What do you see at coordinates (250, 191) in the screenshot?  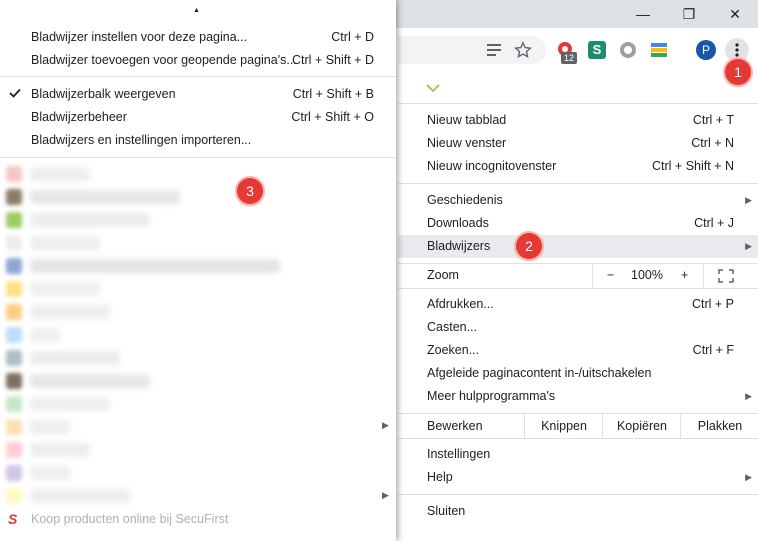 I see `annotation-badge-3: 3` at bounding box center [250, 191].